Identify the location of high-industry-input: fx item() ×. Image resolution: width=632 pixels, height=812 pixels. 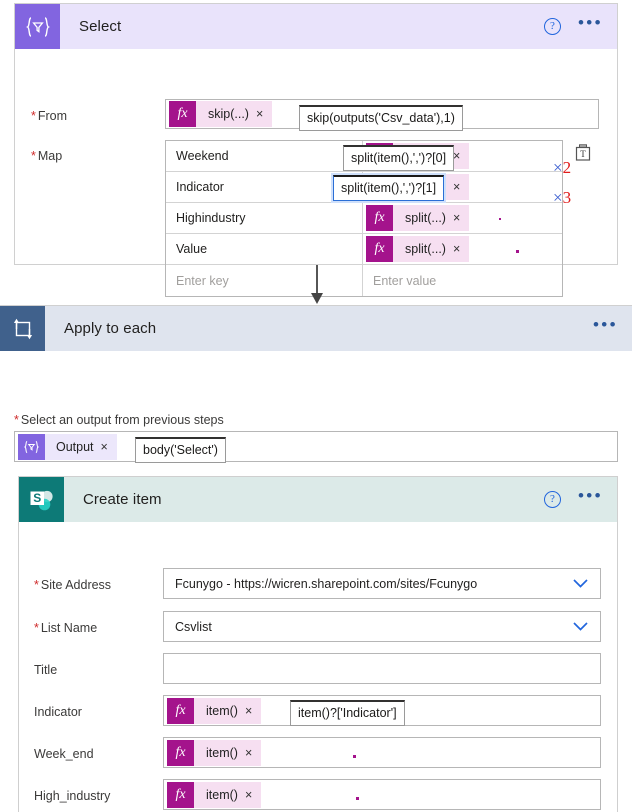
(382, 794).